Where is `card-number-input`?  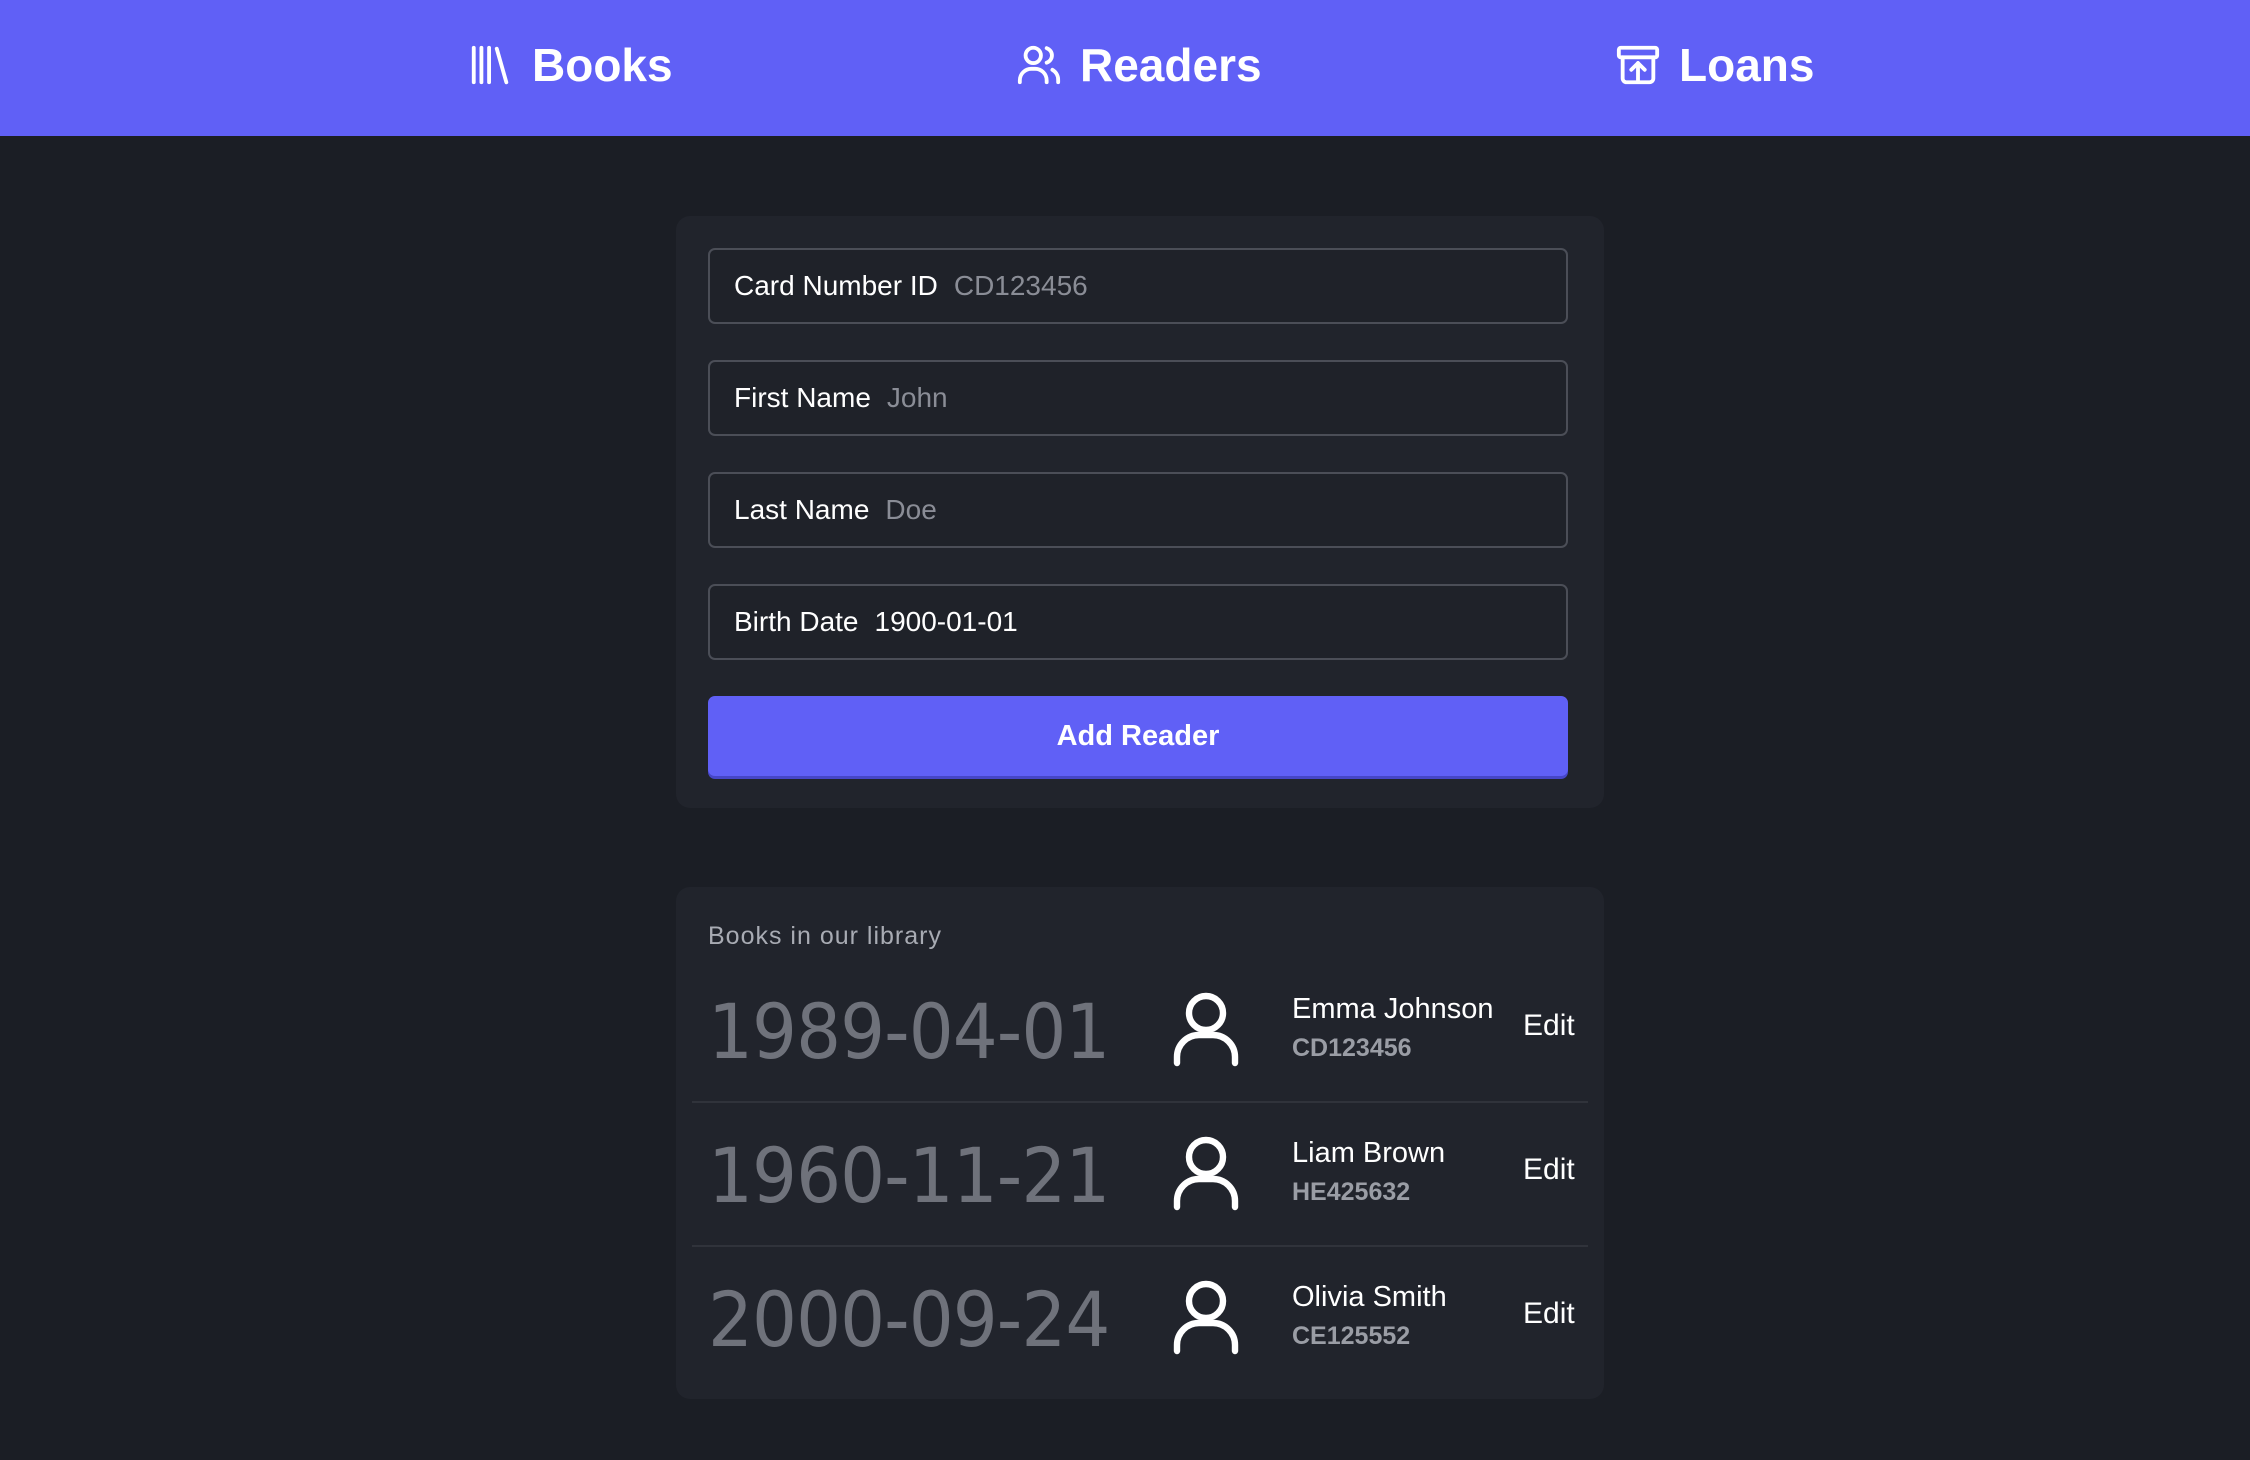
card-number-input is located at coordinates (1259, 286).